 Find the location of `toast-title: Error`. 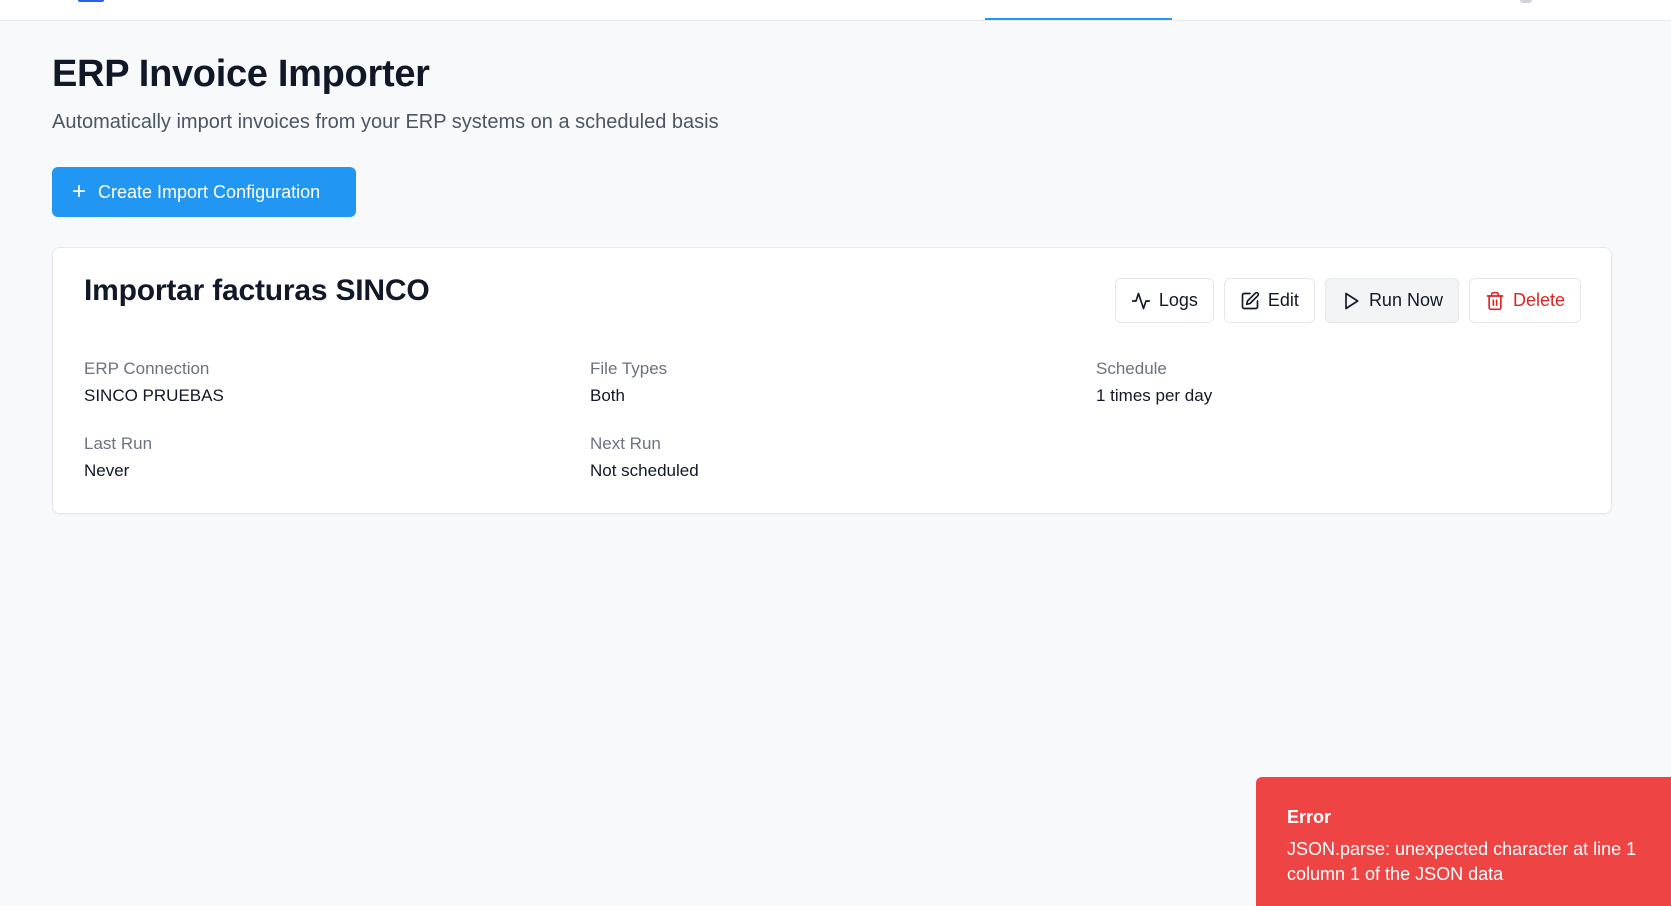

toast-title: Error is located at coordinates (1309, 817).